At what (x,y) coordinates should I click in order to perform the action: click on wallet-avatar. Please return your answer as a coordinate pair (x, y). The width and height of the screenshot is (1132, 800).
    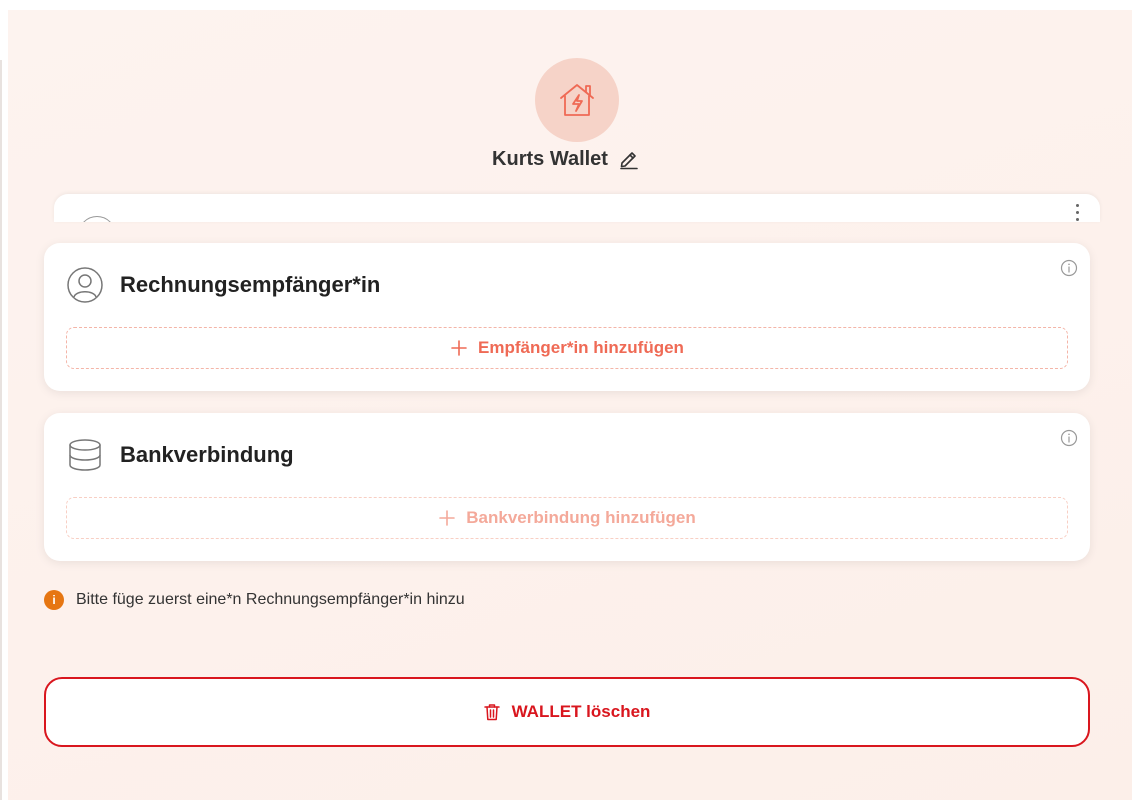
    Looking at the image, I should click on (577, 100).